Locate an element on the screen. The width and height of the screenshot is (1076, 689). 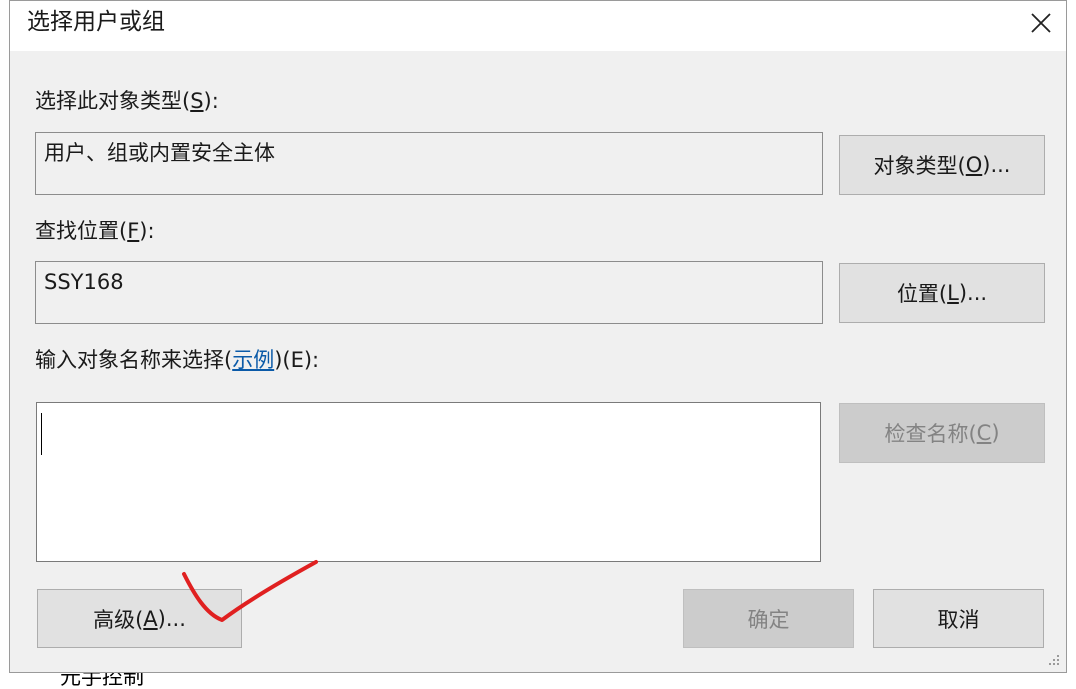
background-window is located at coordinates (538, 678).